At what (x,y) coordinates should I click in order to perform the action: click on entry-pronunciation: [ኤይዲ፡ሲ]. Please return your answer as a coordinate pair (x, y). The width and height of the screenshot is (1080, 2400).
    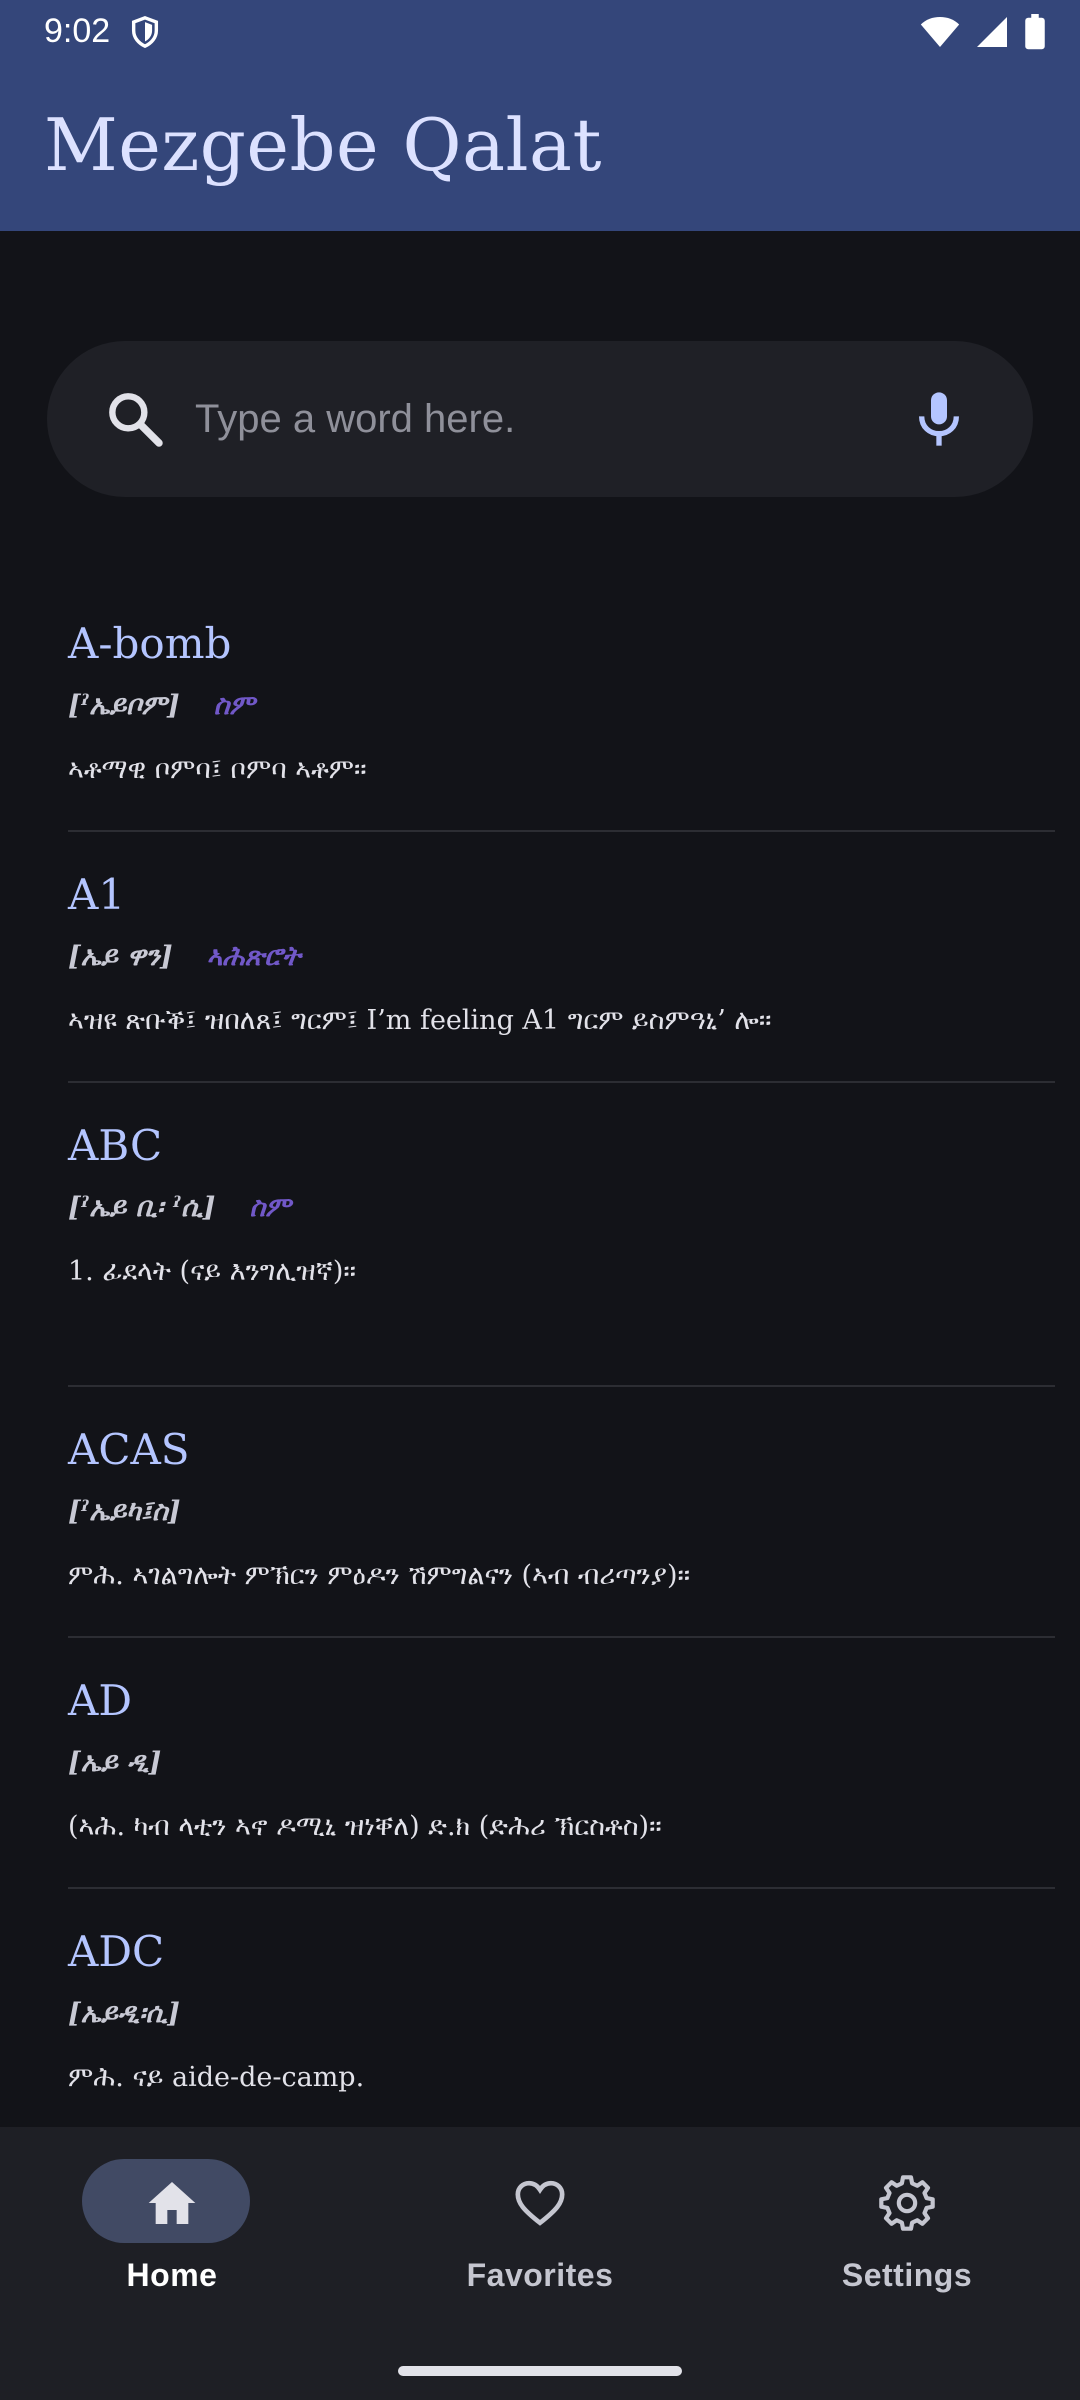
    Looking at the image, I should click on (124, 2014).